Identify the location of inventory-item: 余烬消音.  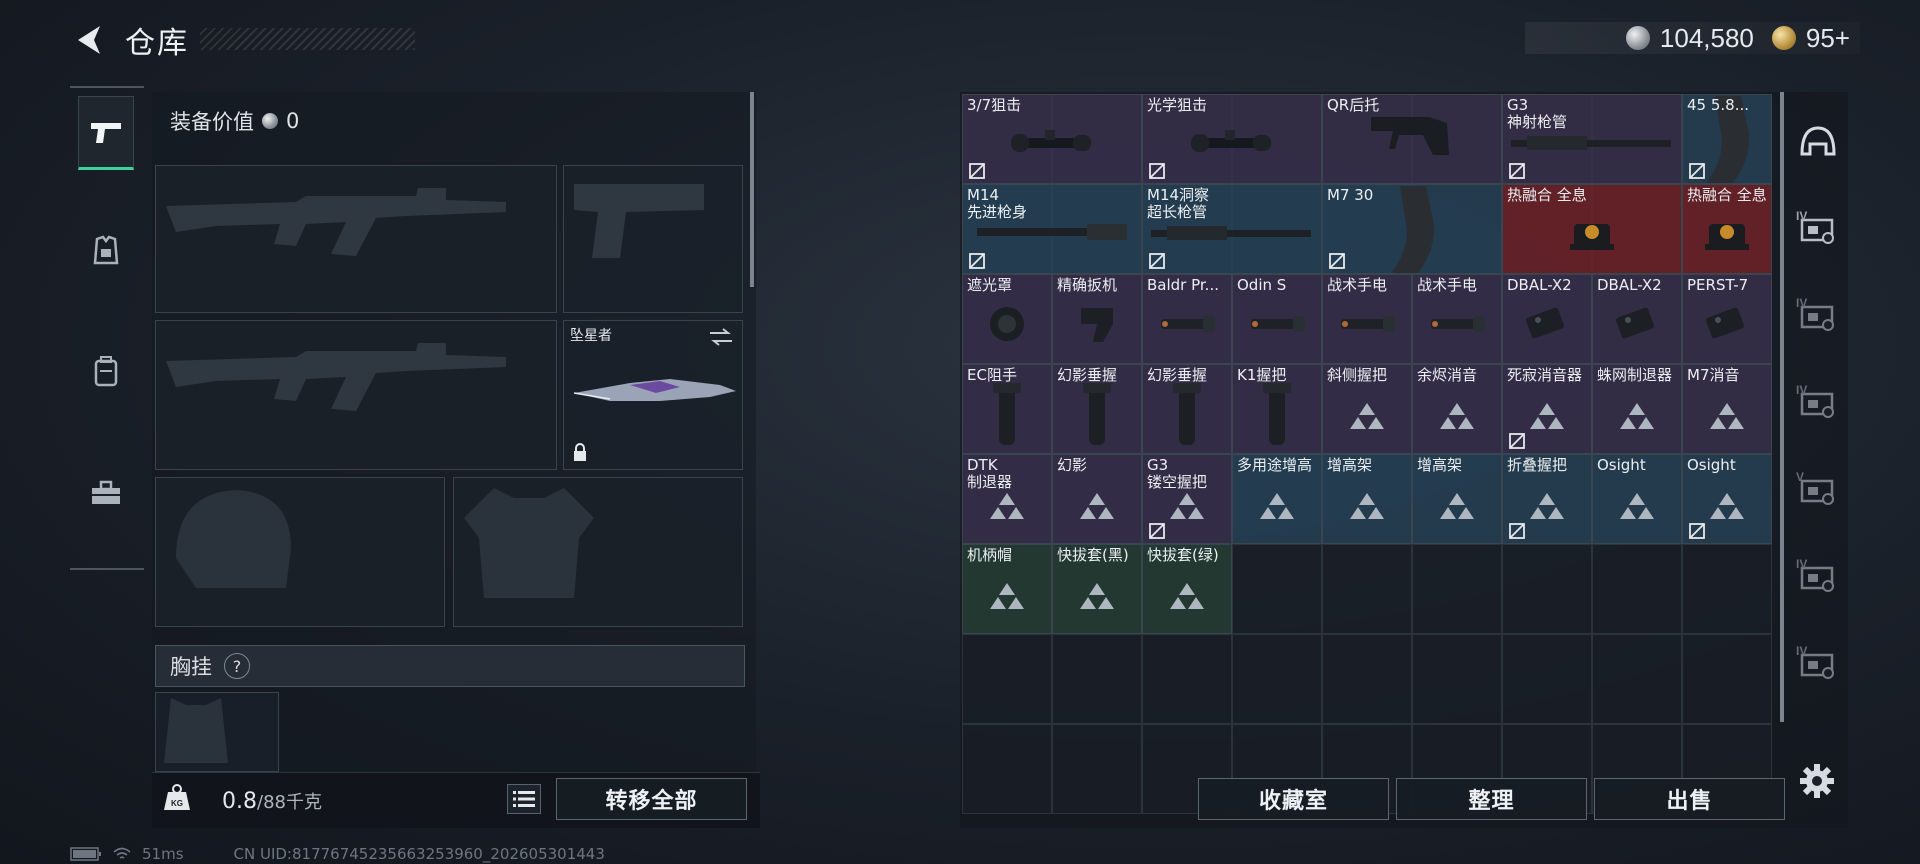
(1457, 409).